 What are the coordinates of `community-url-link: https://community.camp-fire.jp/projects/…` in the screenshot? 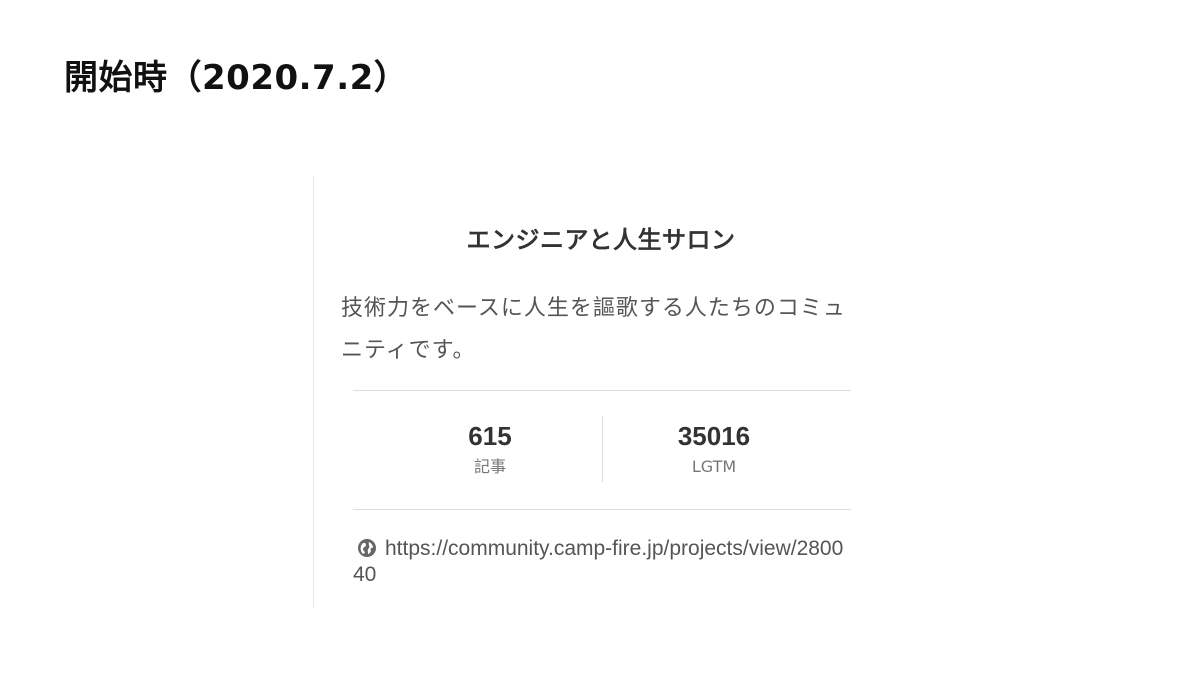 It's located at (598, 561).